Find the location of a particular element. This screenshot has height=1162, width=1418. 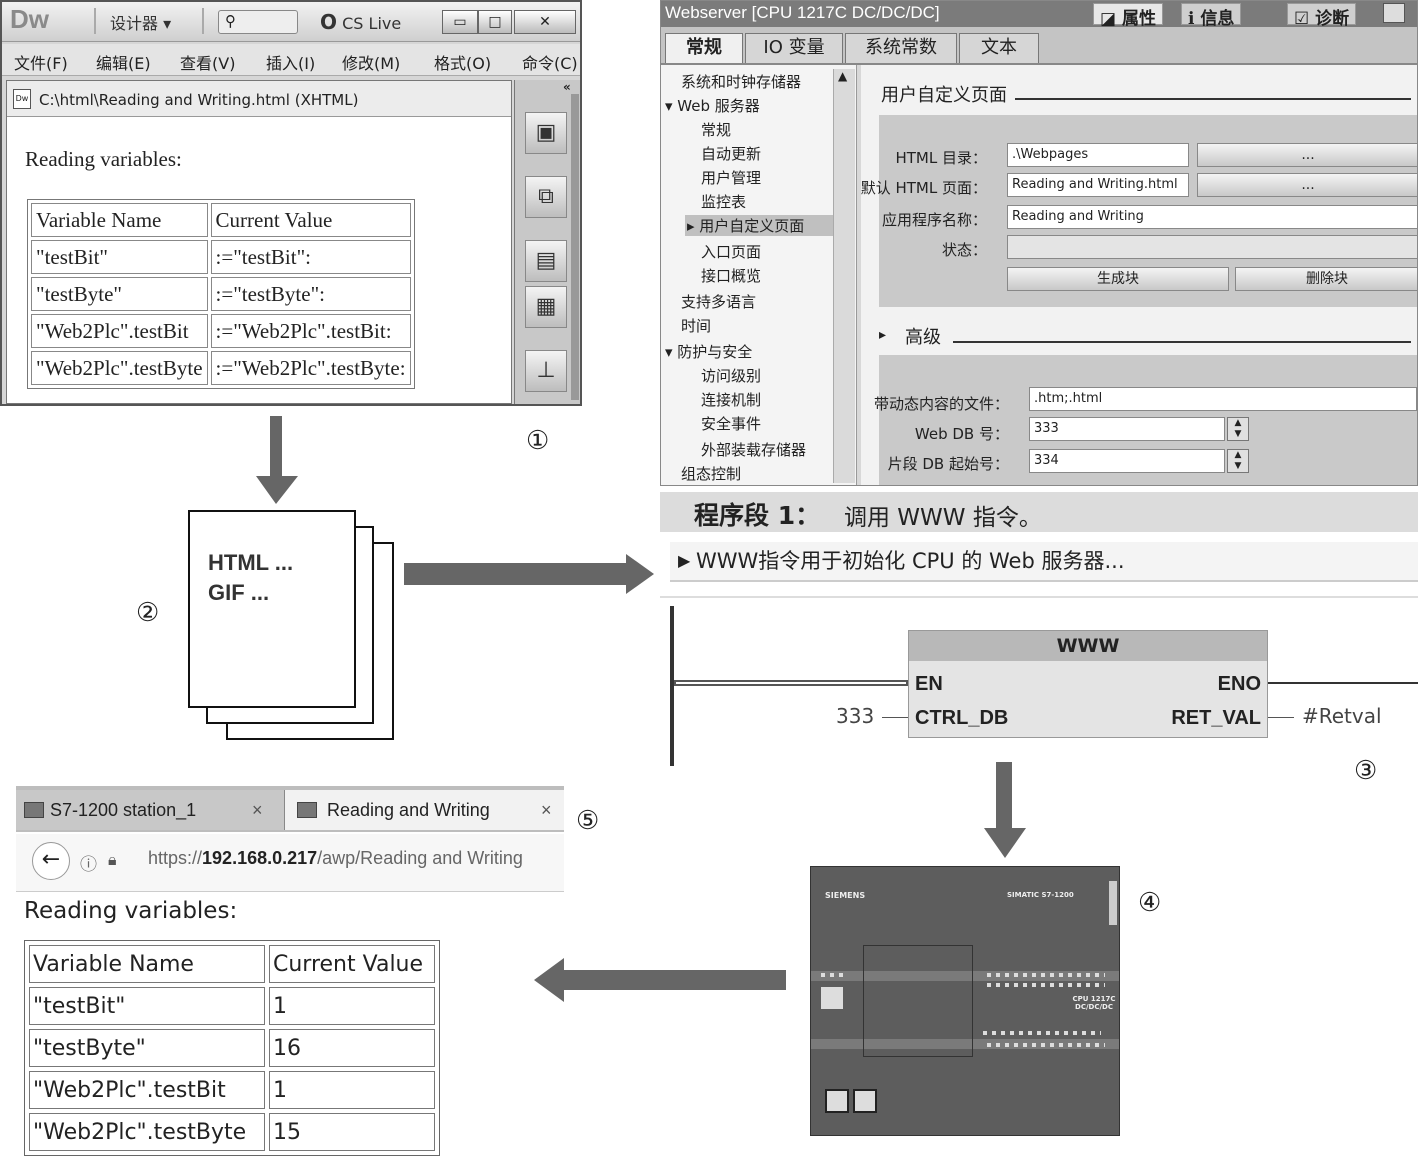

table-row: "testByte" 16 is located at coordinates (232, 1048).